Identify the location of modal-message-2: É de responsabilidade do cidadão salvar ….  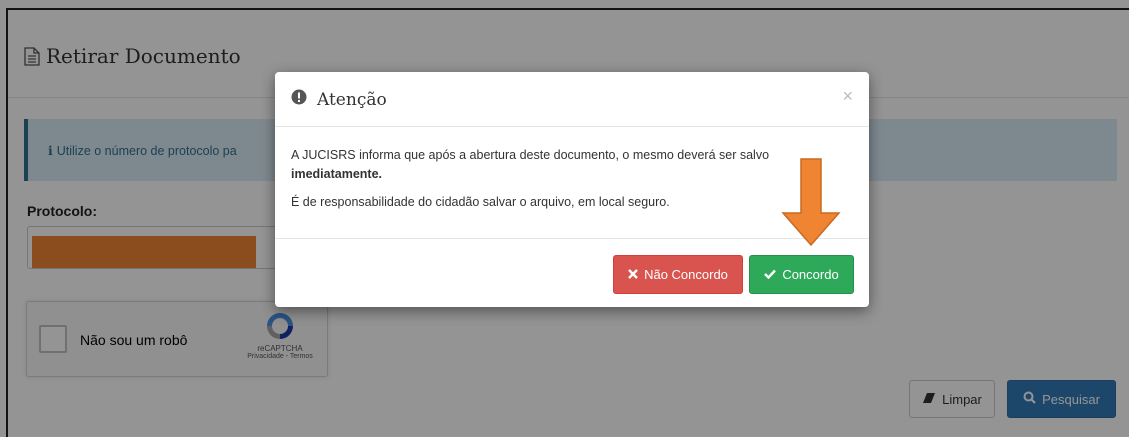
(480, 202).